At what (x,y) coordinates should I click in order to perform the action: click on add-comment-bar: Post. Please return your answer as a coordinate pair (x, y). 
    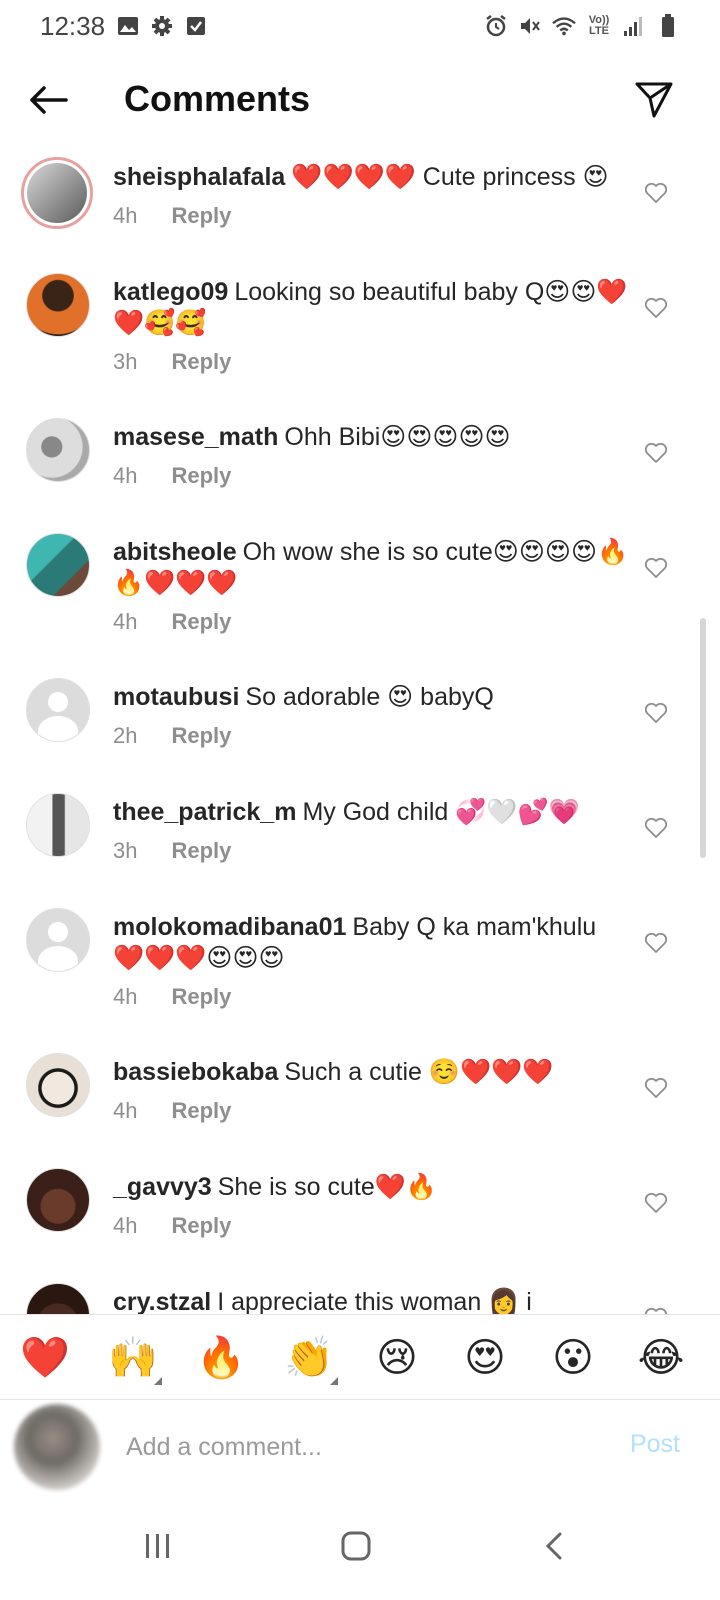
    Looking at the image, I should click on (360, 1446).